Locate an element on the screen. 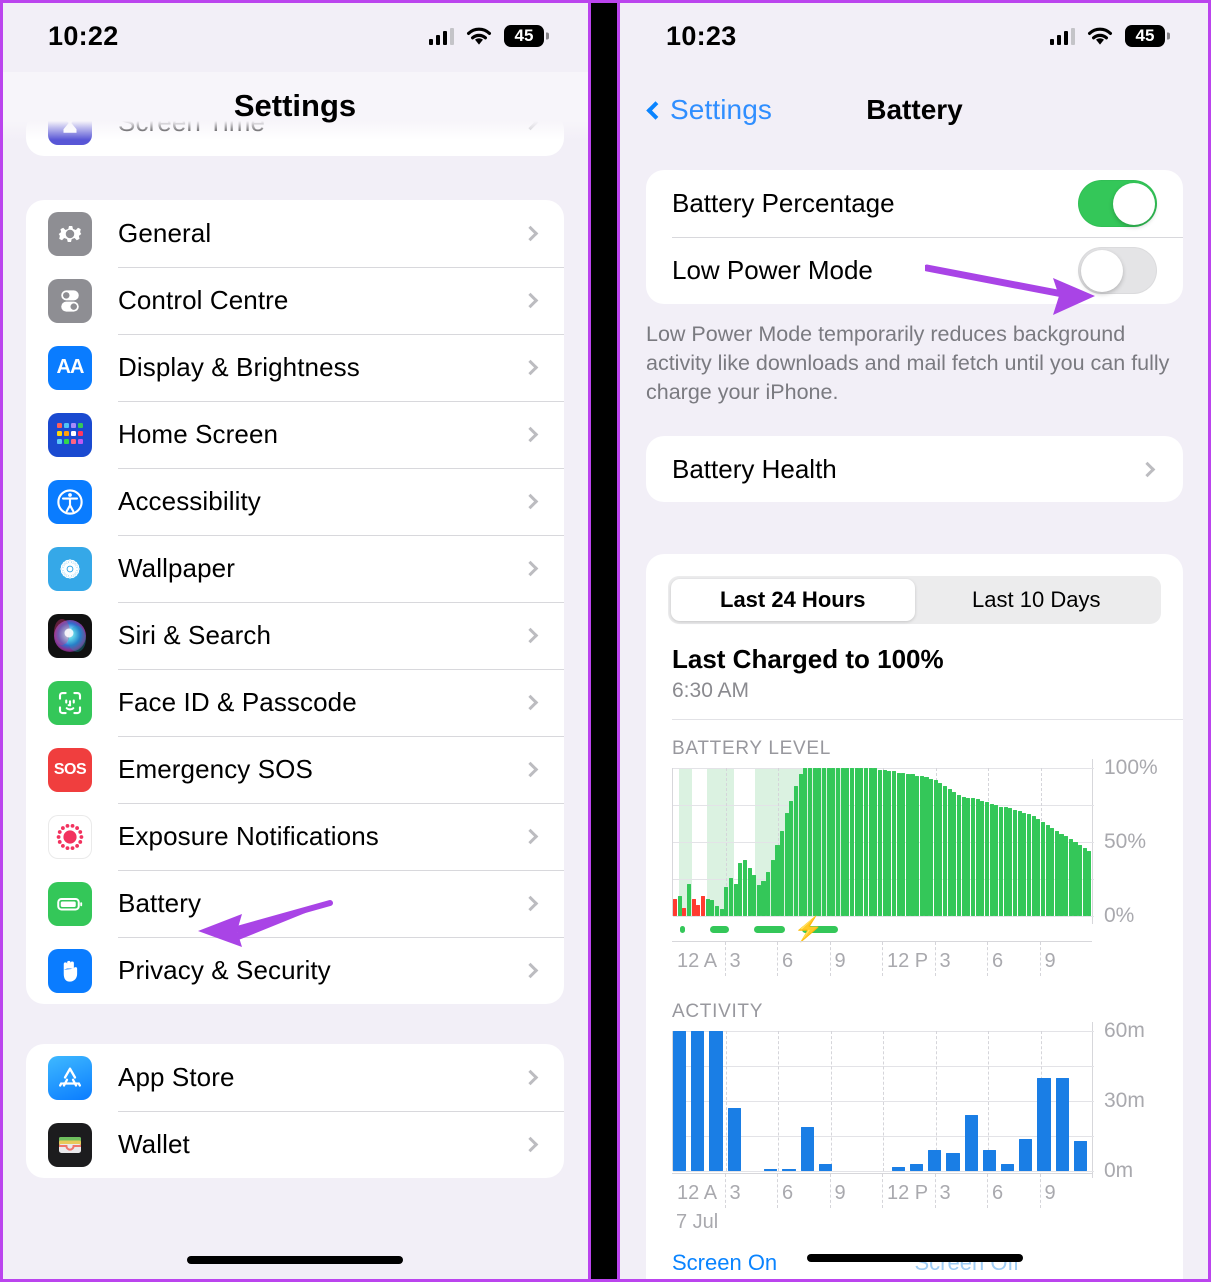 The width and height of the screenshot is (1211, 1282). battery-level-plot-wrap: ⚡ 12 A 3 6 9 12 P 3 6 9 100% 50% 0% is located at coordinates (927, 866).